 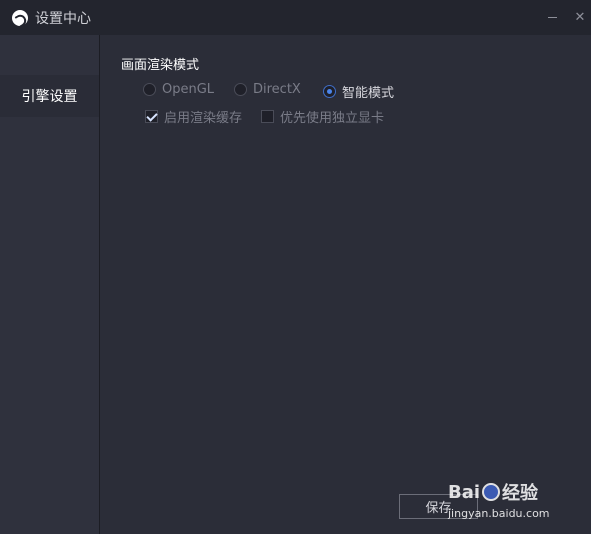 I want to click on window-title: 设置中心, so click(x=63, y=18).